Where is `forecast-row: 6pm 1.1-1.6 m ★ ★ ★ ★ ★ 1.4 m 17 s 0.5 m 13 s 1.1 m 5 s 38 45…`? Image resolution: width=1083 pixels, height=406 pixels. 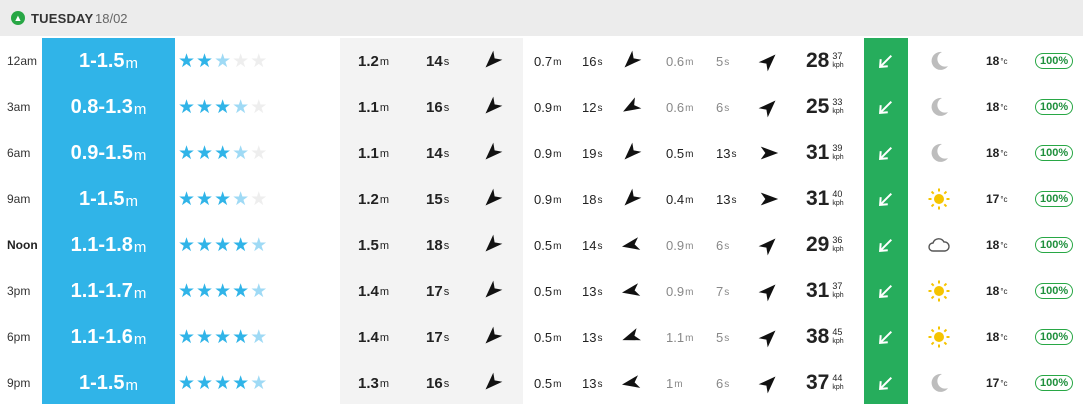 forecast-row: 6pm 1.1-1.6 m ★ ★ ★ ★ ★ 1.4 m 17 s 0.5 m 13 s 1.1 m 5 s 38 45… is located at coordinates (541, 337).